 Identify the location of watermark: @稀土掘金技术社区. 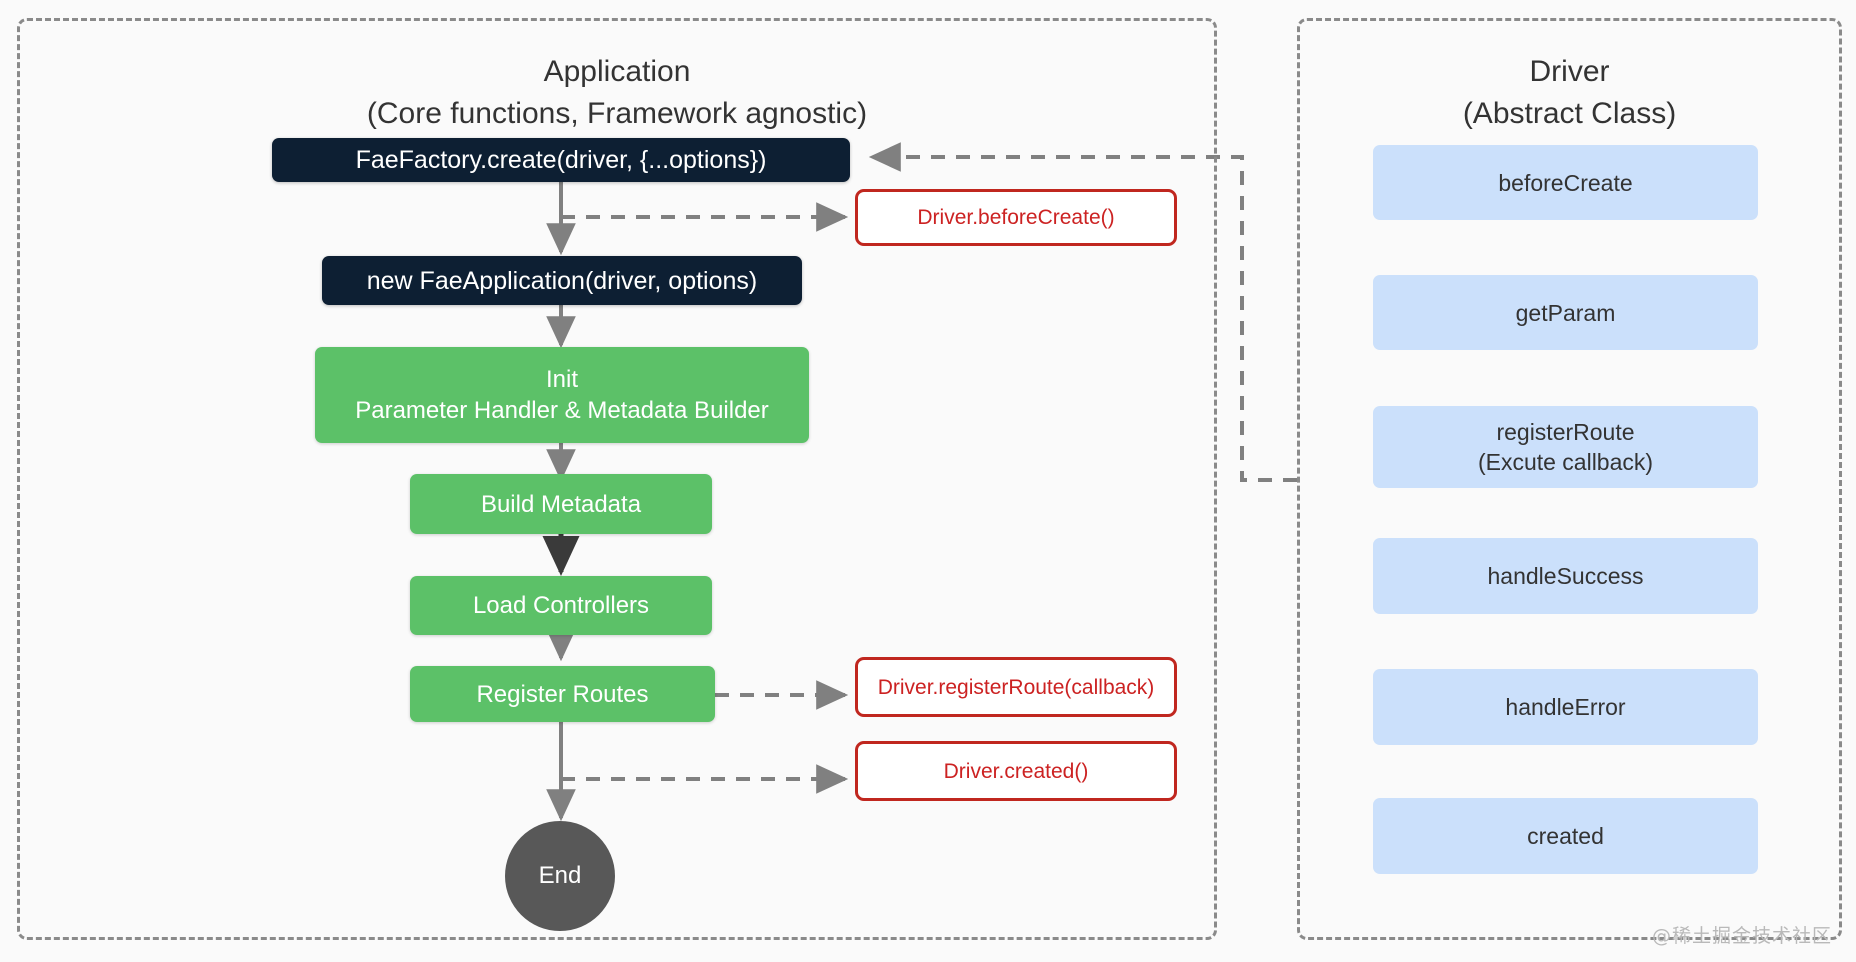
(1741, 936).